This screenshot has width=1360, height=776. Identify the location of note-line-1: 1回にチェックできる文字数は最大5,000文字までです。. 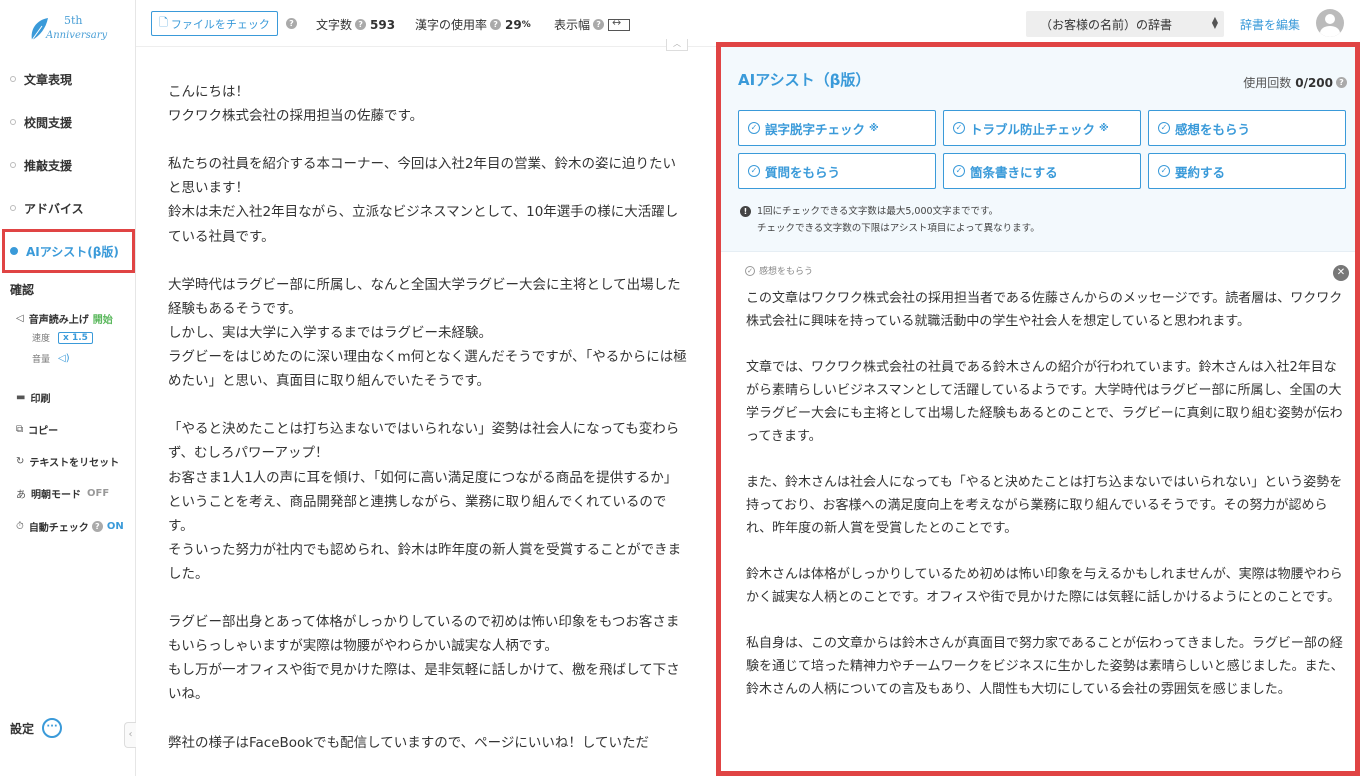
(878, 211).